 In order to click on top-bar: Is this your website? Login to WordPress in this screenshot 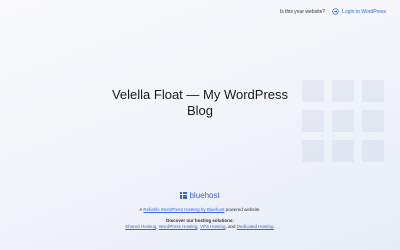, I will do `click(333, 11)`.